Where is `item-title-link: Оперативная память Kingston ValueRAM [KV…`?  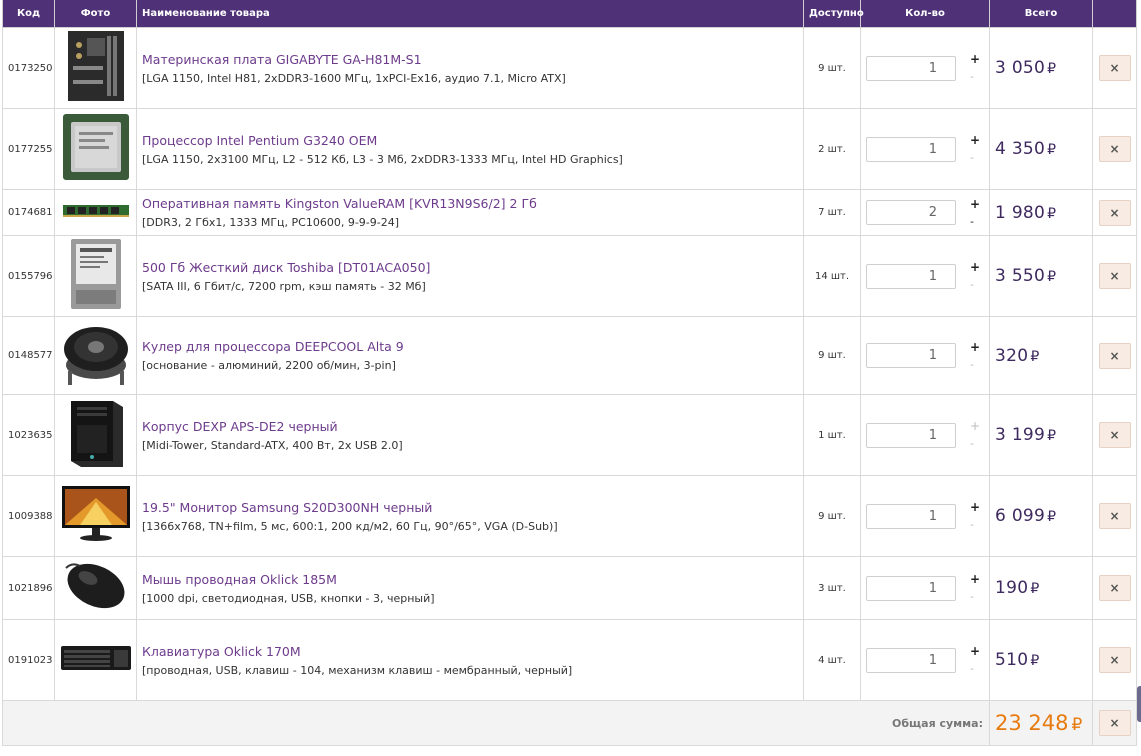 item-title-link: Оперативная память Kingston ValueRAM [KV… is located at coordinates (472, 203).